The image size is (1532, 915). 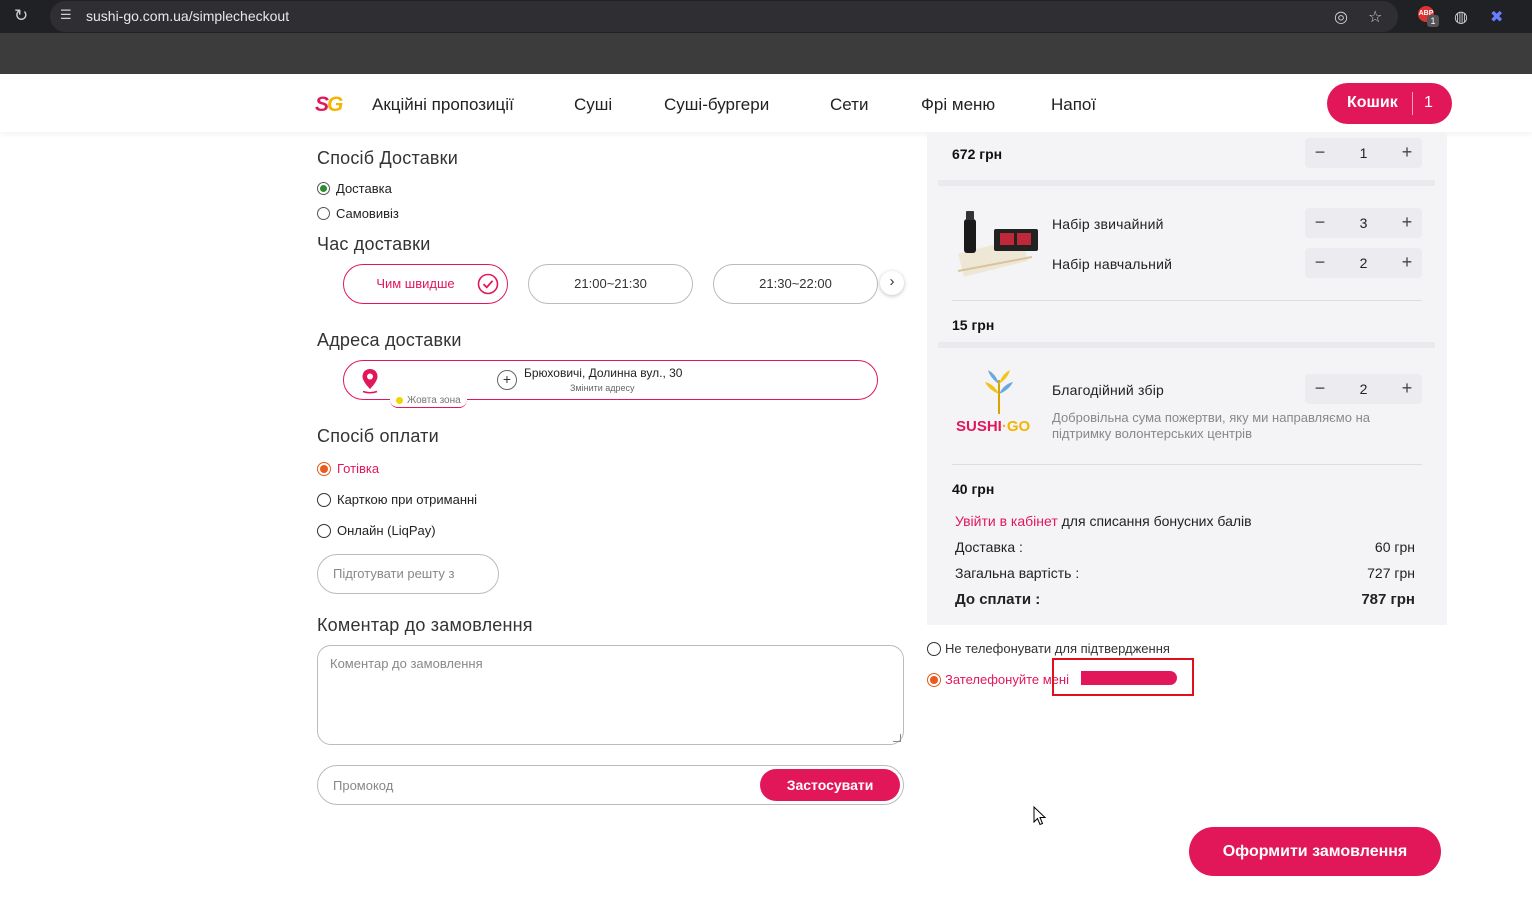 I want to click on highlight-frame, so click(x=1123, y=677).